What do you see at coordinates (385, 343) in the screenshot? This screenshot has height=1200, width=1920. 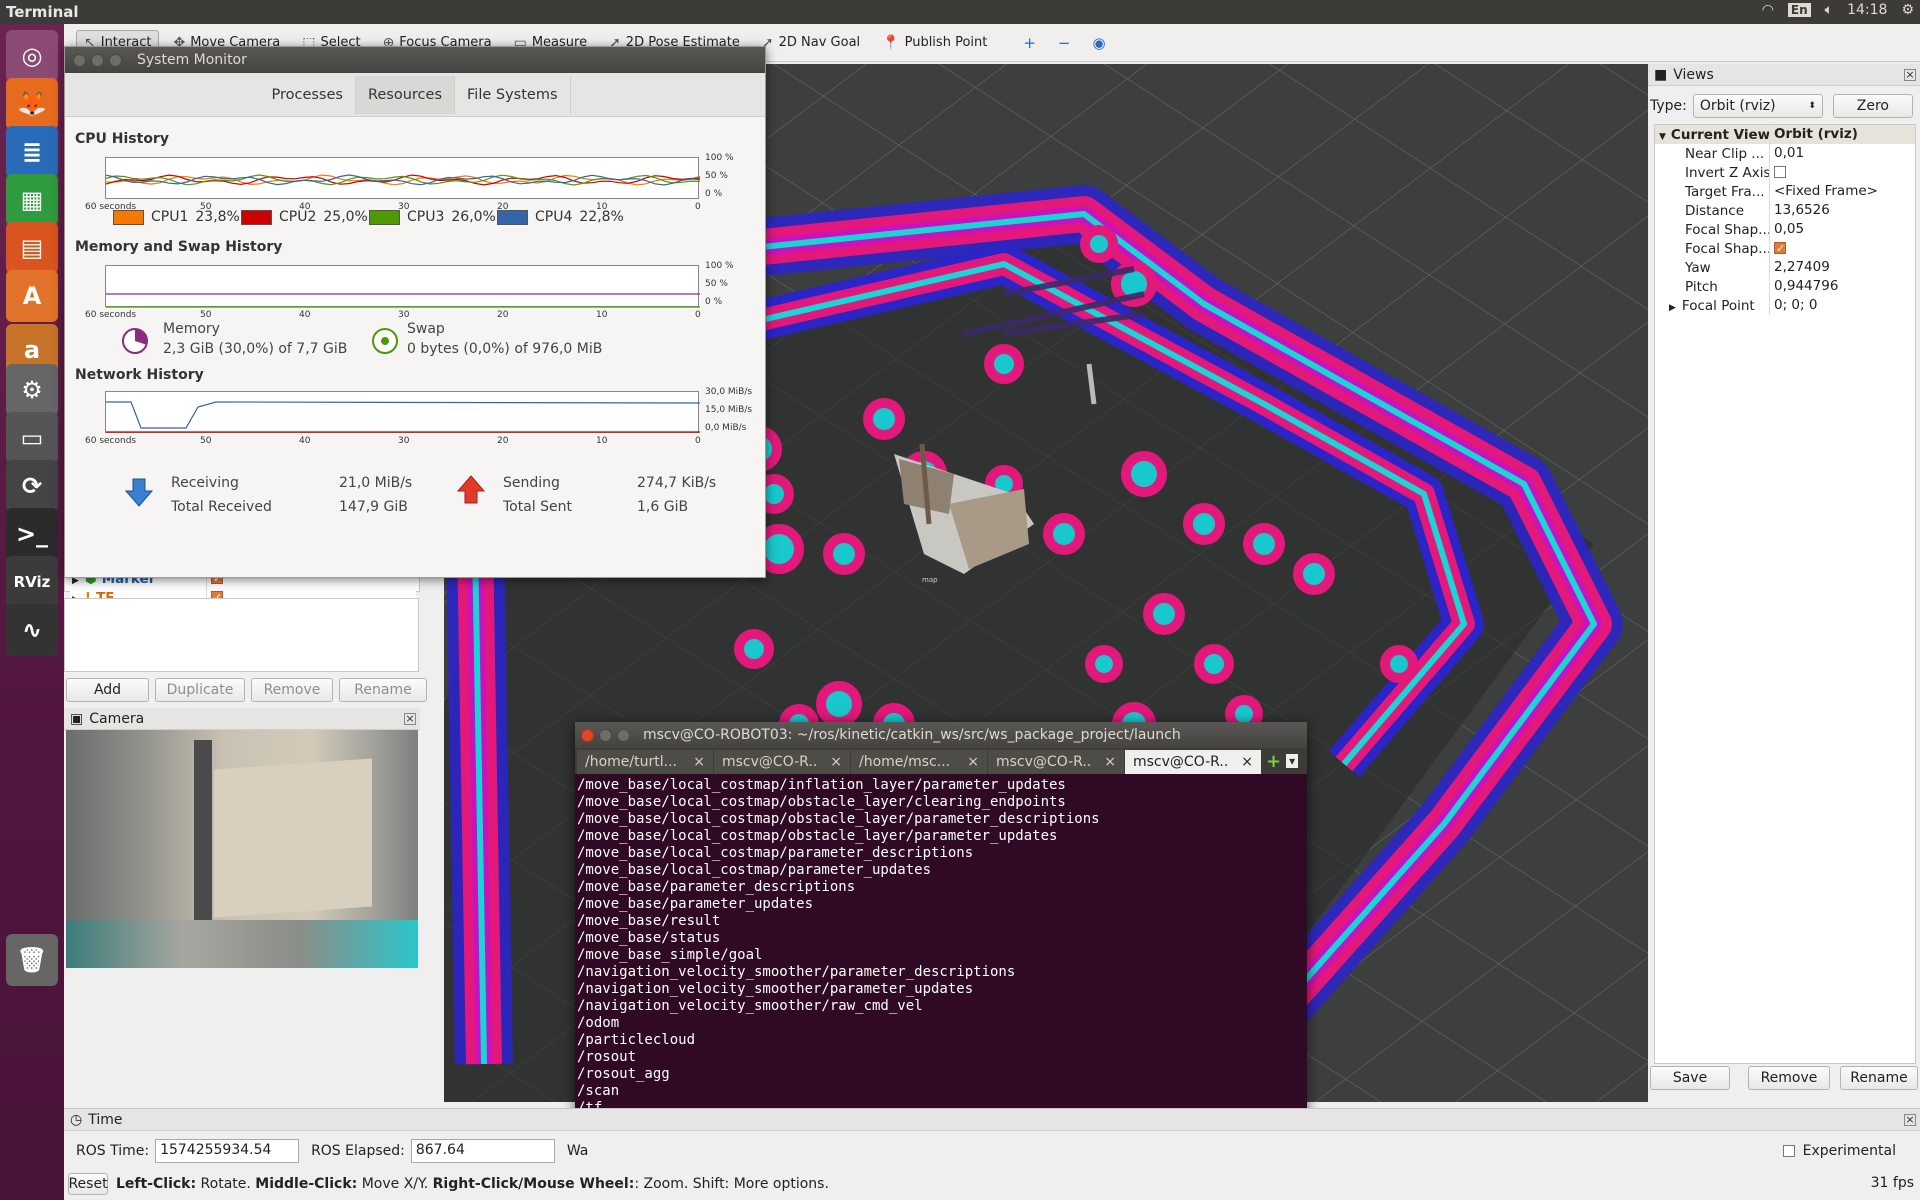 I see `swap-pie-icon` at bounding box center [385, 343].